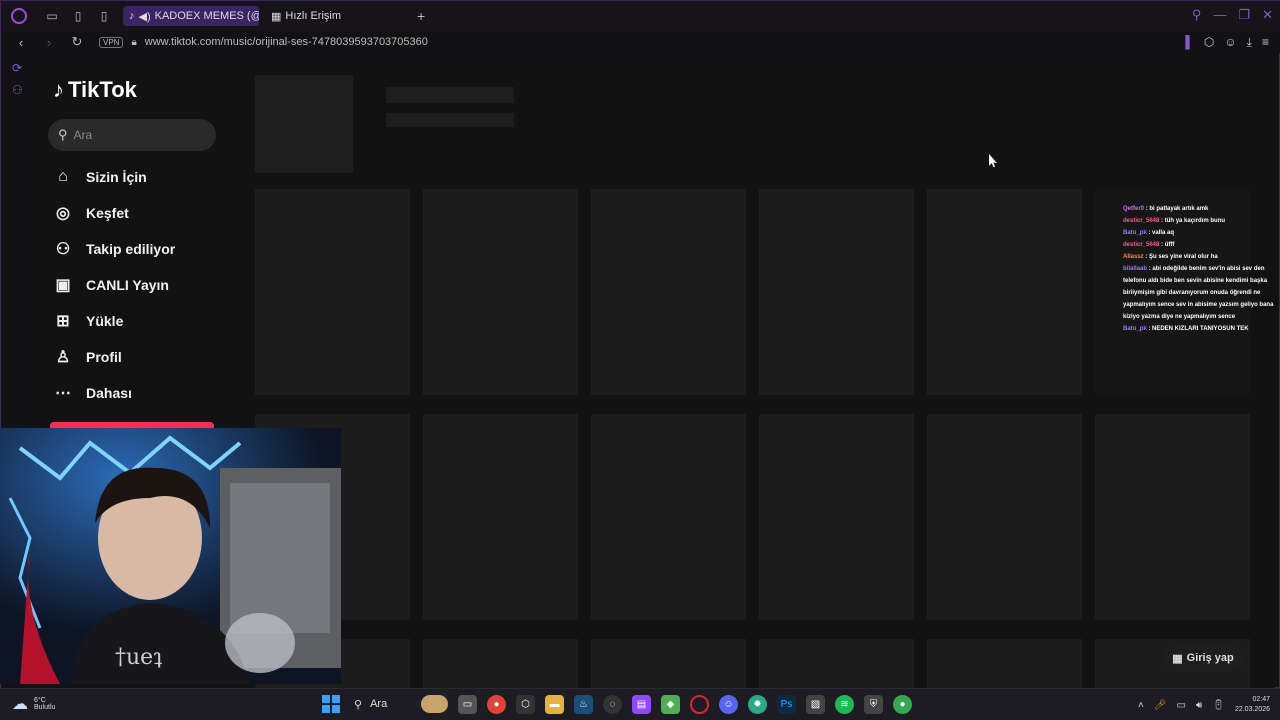  Describe the element at coordinates (1141, 705) in the screenshot. I see `chevron-up-icon: ˄` at that location.